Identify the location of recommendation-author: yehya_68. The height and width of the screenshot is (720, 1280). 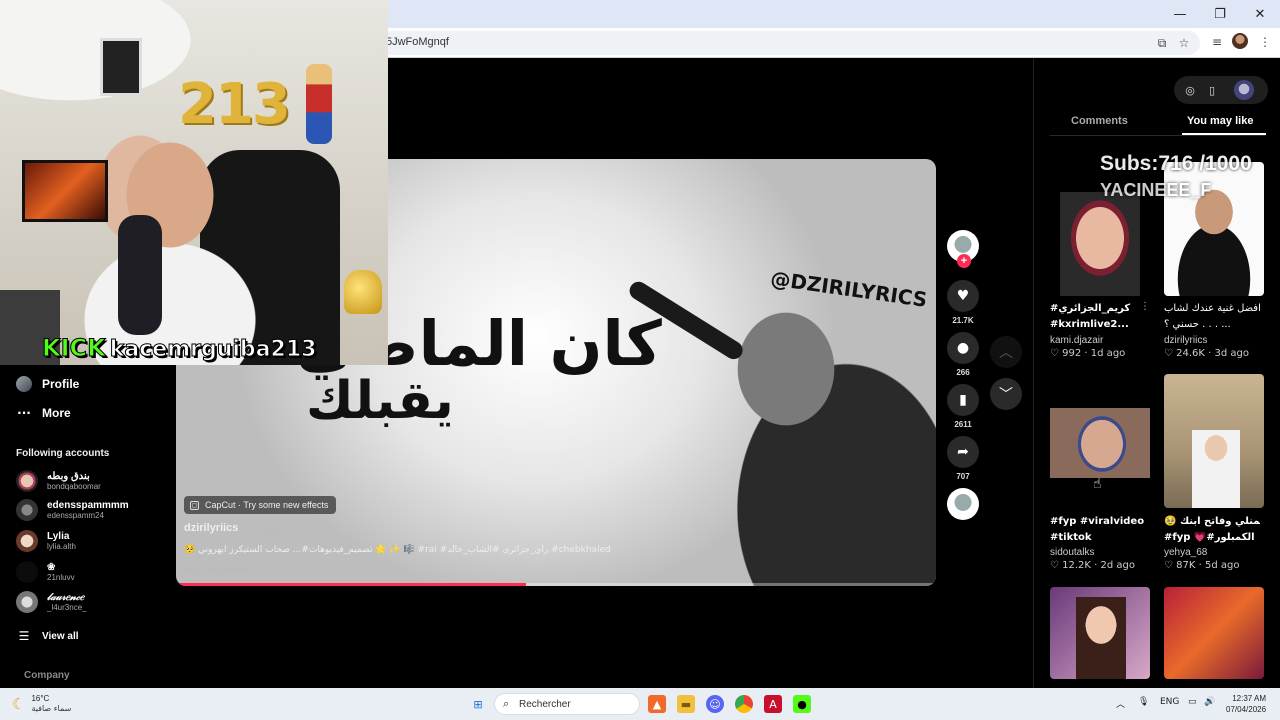
(1185, 552).